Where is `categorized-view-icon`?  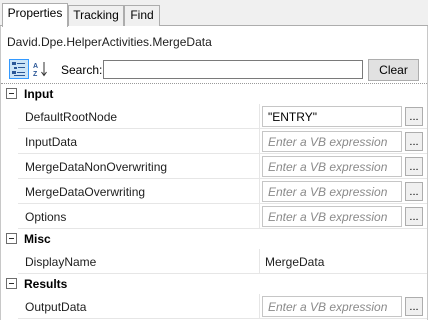
categorized-view-icon is located at coordinates (19, 69).